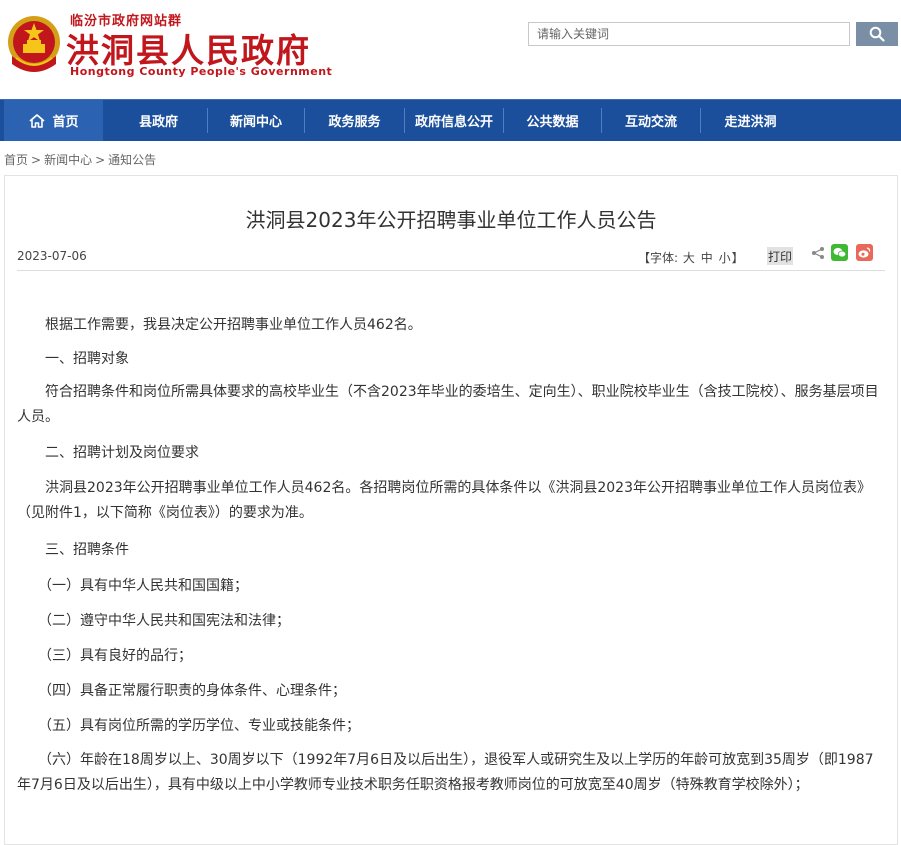 The width and height of the screenshot is (901, 845). Describe the element at coordinates (454, 120) in the screenshot. I see `nav-item-information-disclosure: 政府信息公开` at that location.